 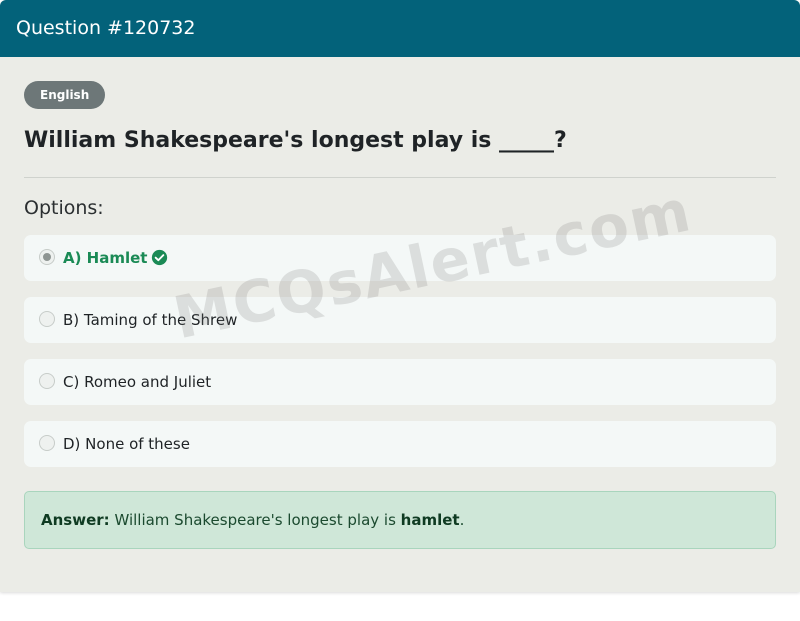 I want to click on option-b: B) Taming of the Shrew, so click(x=400, y=320).